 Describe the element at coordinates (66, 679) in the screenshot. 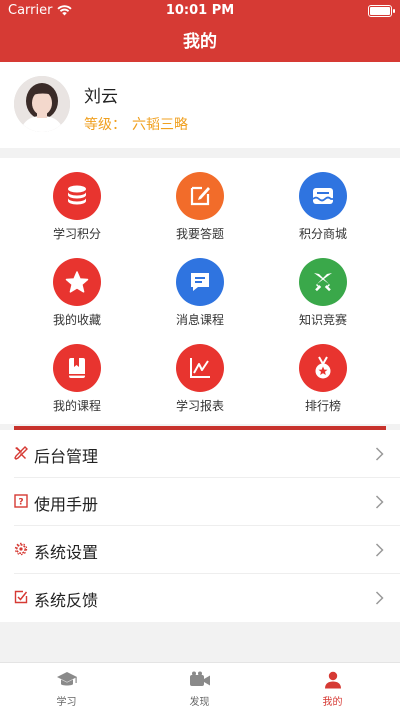

I see `graduation-cap-icon` at that location.